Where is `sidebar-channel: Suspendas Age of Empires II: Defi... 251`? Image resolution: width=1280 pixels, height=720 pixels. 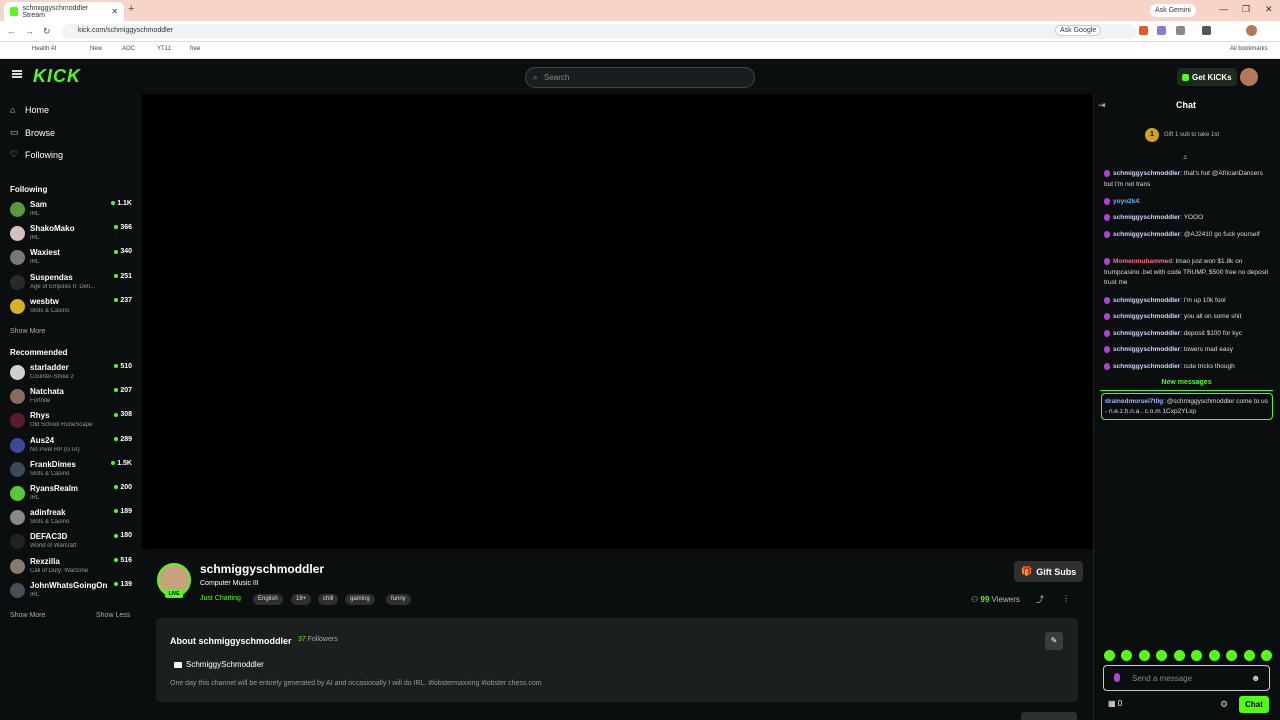
sidebar-channel: Suspendas Age of Empires II: Defi... 251 is located at coordinates (71, 285).